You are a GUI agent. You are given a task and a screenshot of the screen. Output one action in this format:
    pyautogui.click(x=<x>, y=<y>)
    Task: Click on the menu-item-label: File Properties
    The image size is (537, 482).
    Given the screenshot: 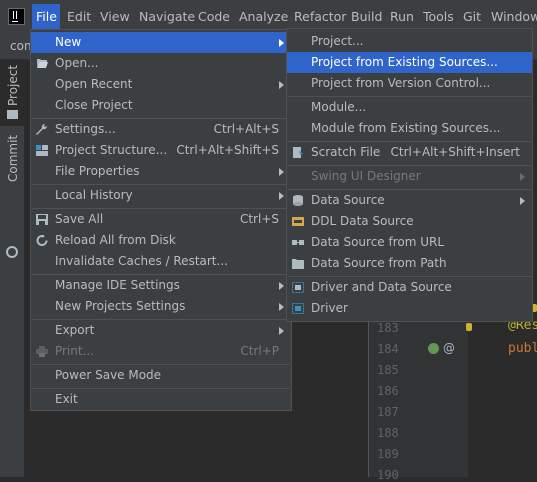 What is the action you would take?
    pyautogui.click(x=97, y=171)
    